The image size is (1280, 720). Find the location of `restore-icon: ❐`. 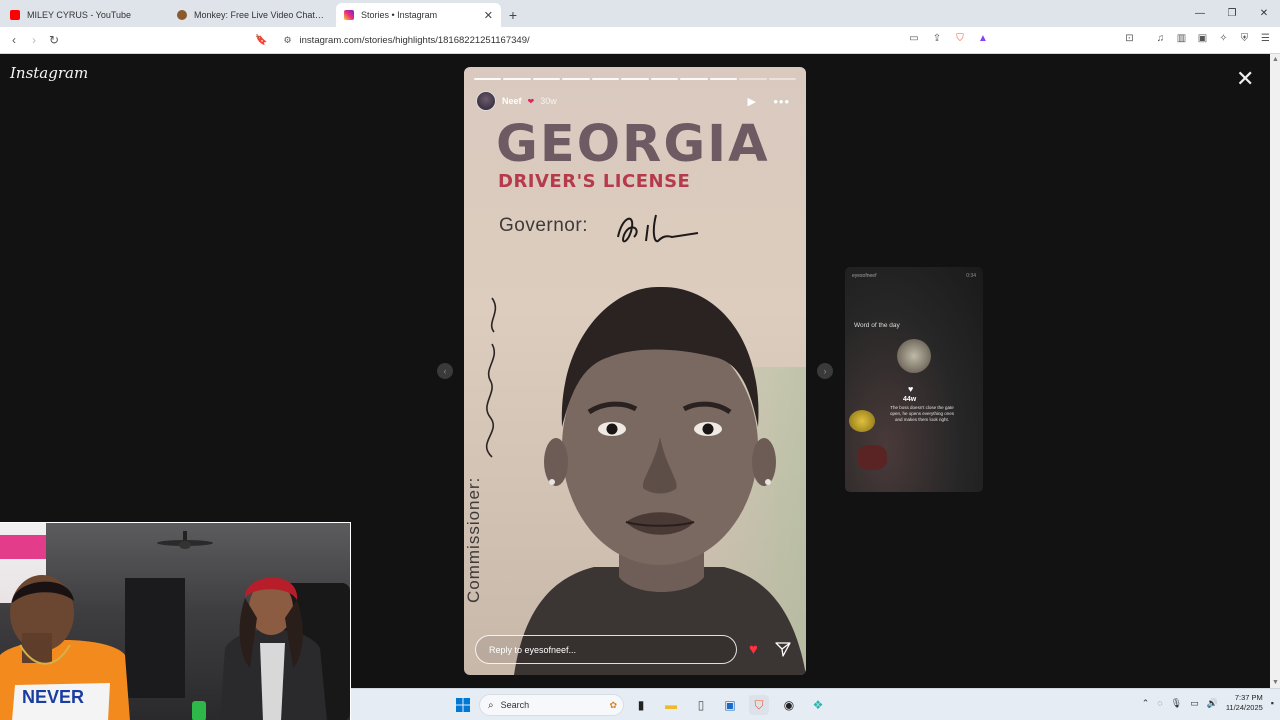

restore-icon: ❐ is located at coordinates (1232, 13).